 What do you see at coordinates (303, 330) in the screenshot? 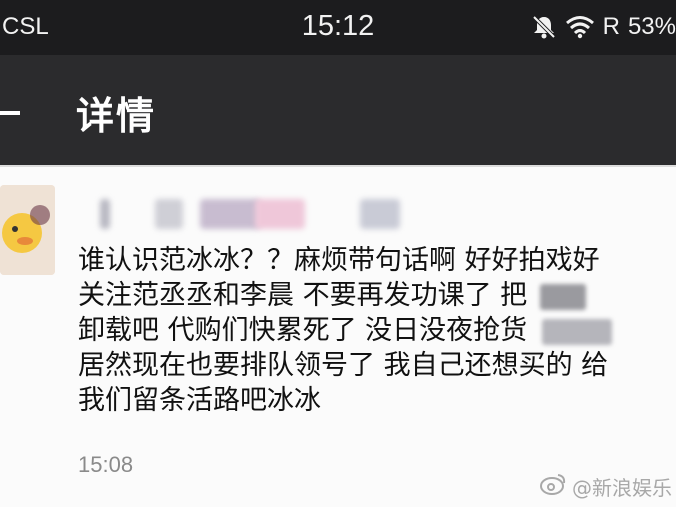
I see `message-line: 卸载吧 代购们快累死了 没日没夜抢货` at bounding box center [303, 330].